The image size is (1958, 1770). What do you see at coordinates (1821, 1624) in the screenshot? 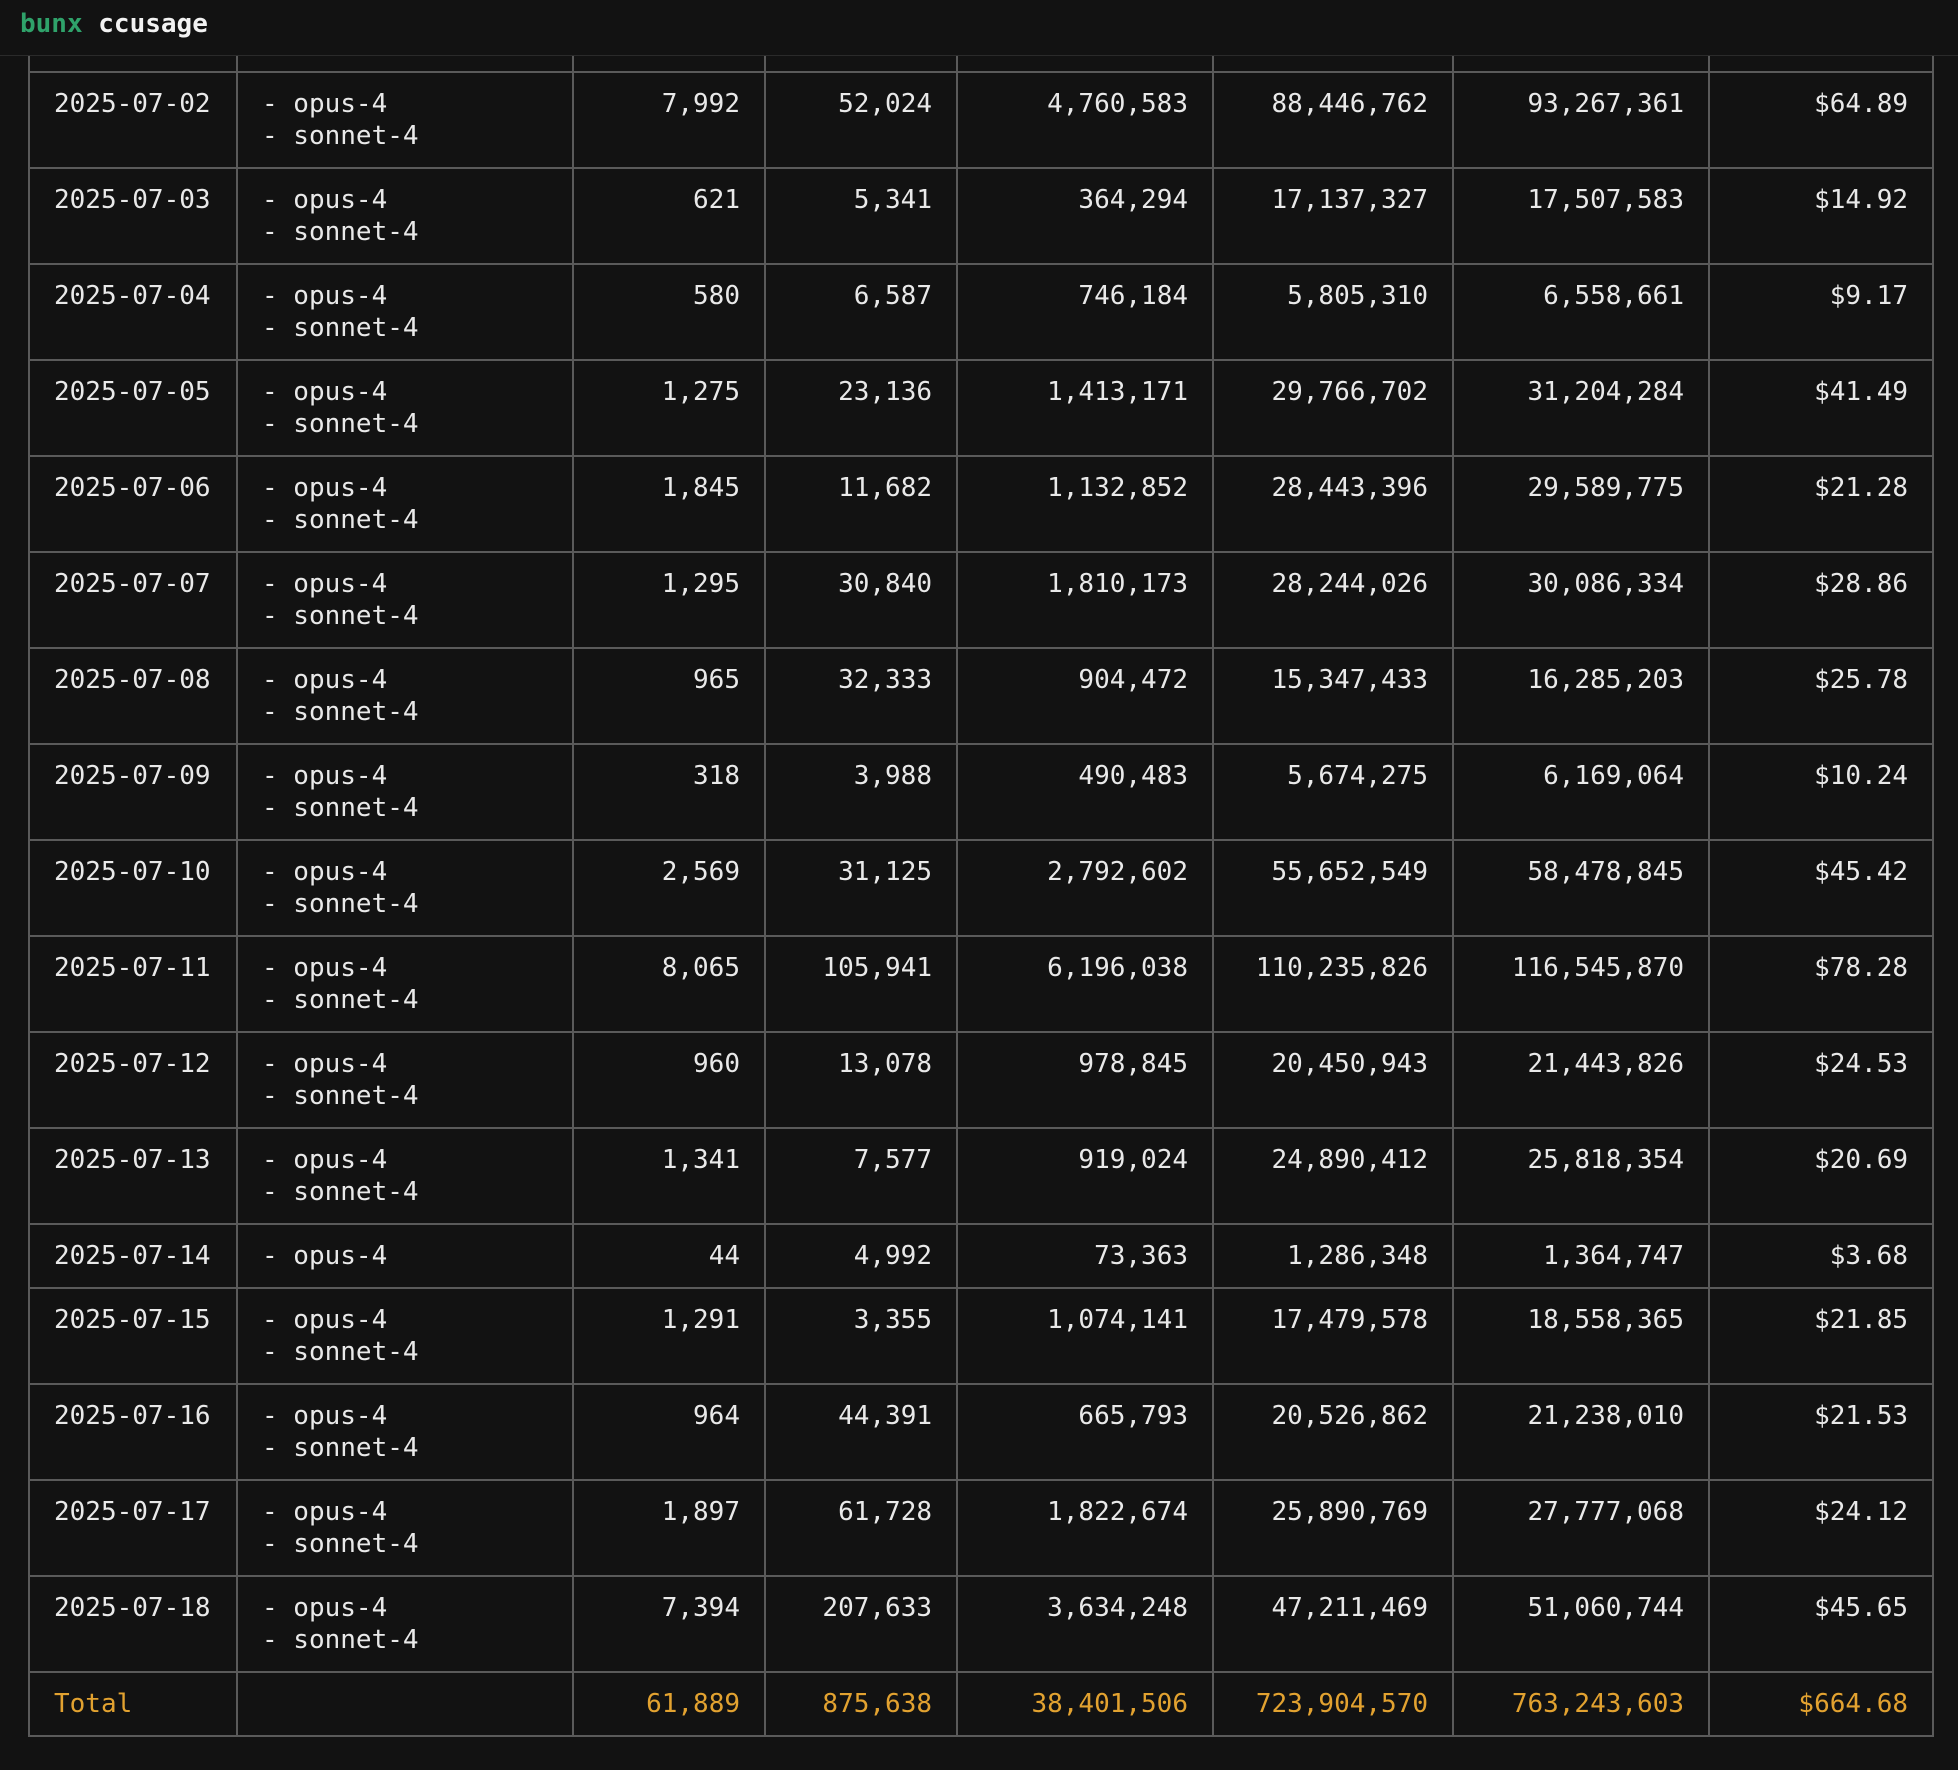
I see `cost-cell: $45.65` at bounding box center [1821, 1624].